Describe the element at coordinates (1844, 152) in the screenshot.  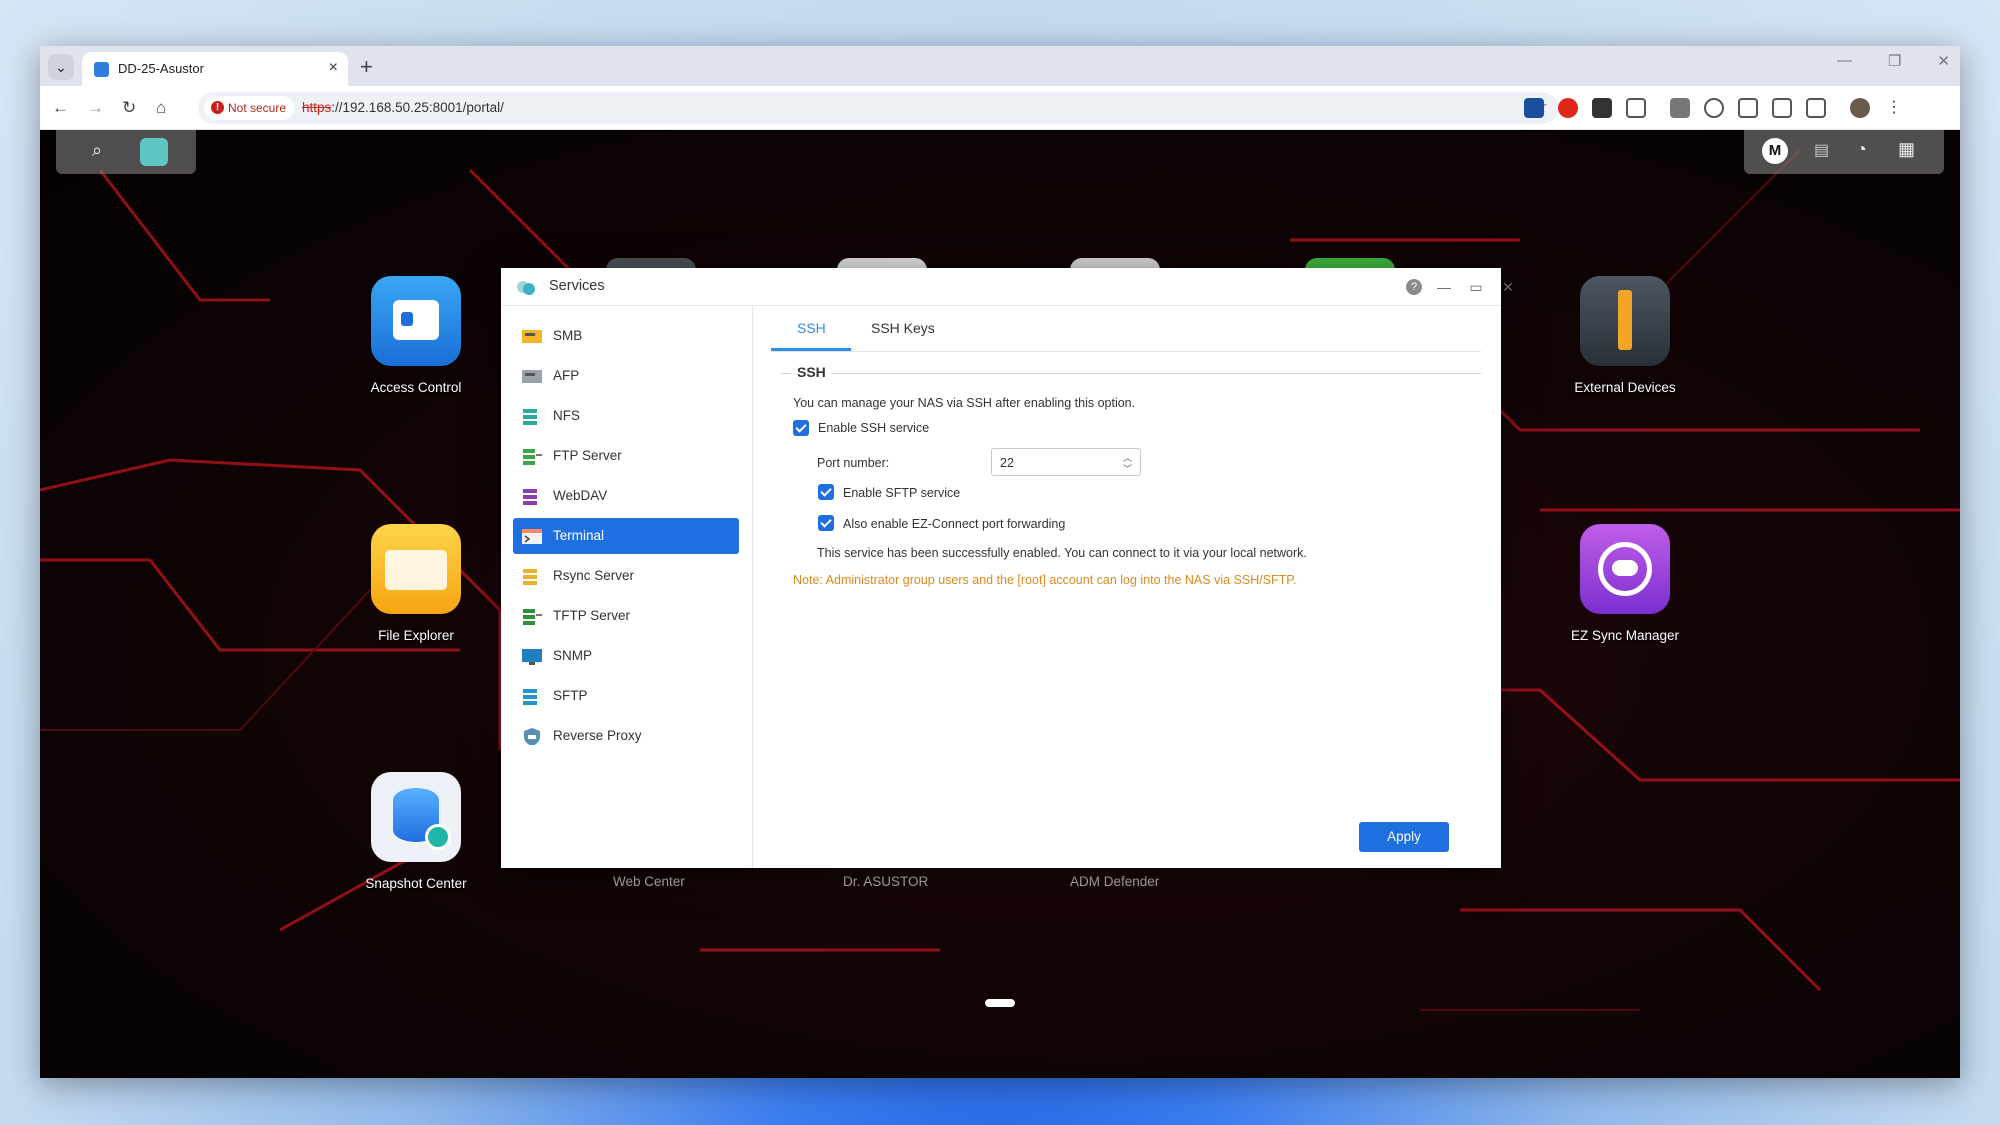
I see `adm-toolbar-right: M ▤ ◔ ▦` at that location.